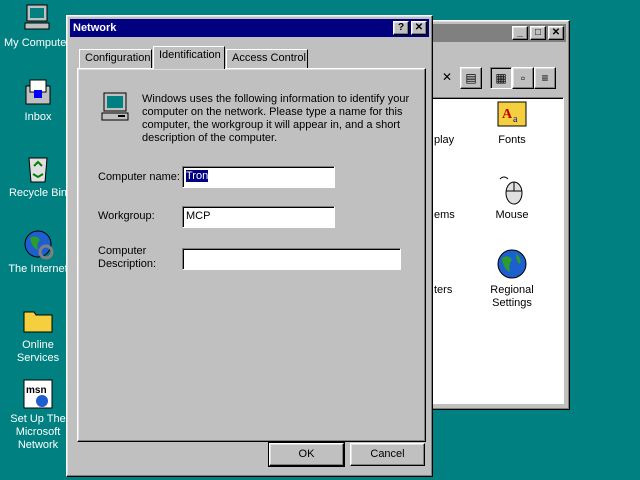  What do you see at coordinates (512, 264) in the screenshot?
I see `globe-icon` at bounding box center [512, 264].